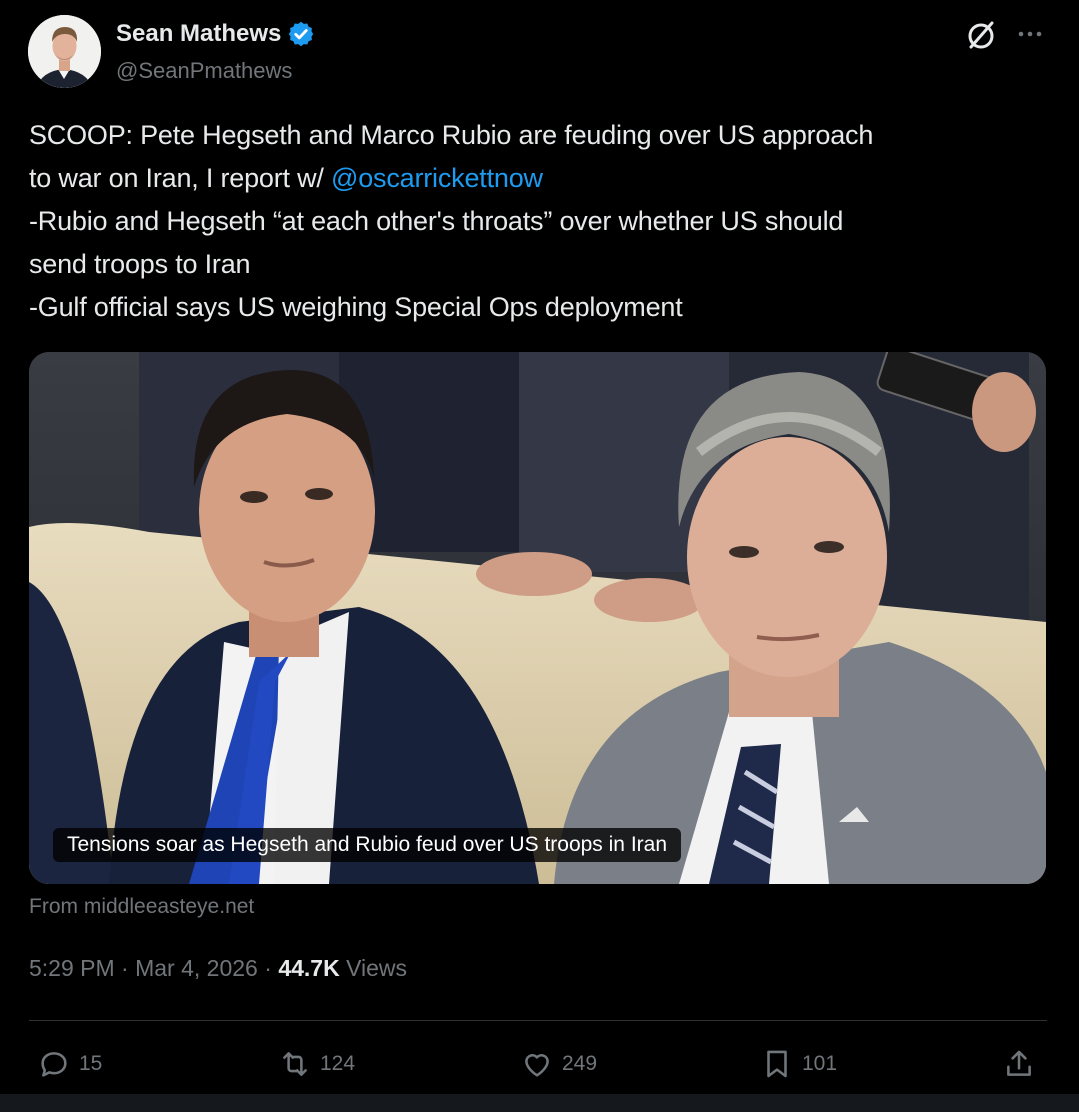 This screenshot has height=1112, width=1079. I want to click on like-count: 249, so click(580, 1063).